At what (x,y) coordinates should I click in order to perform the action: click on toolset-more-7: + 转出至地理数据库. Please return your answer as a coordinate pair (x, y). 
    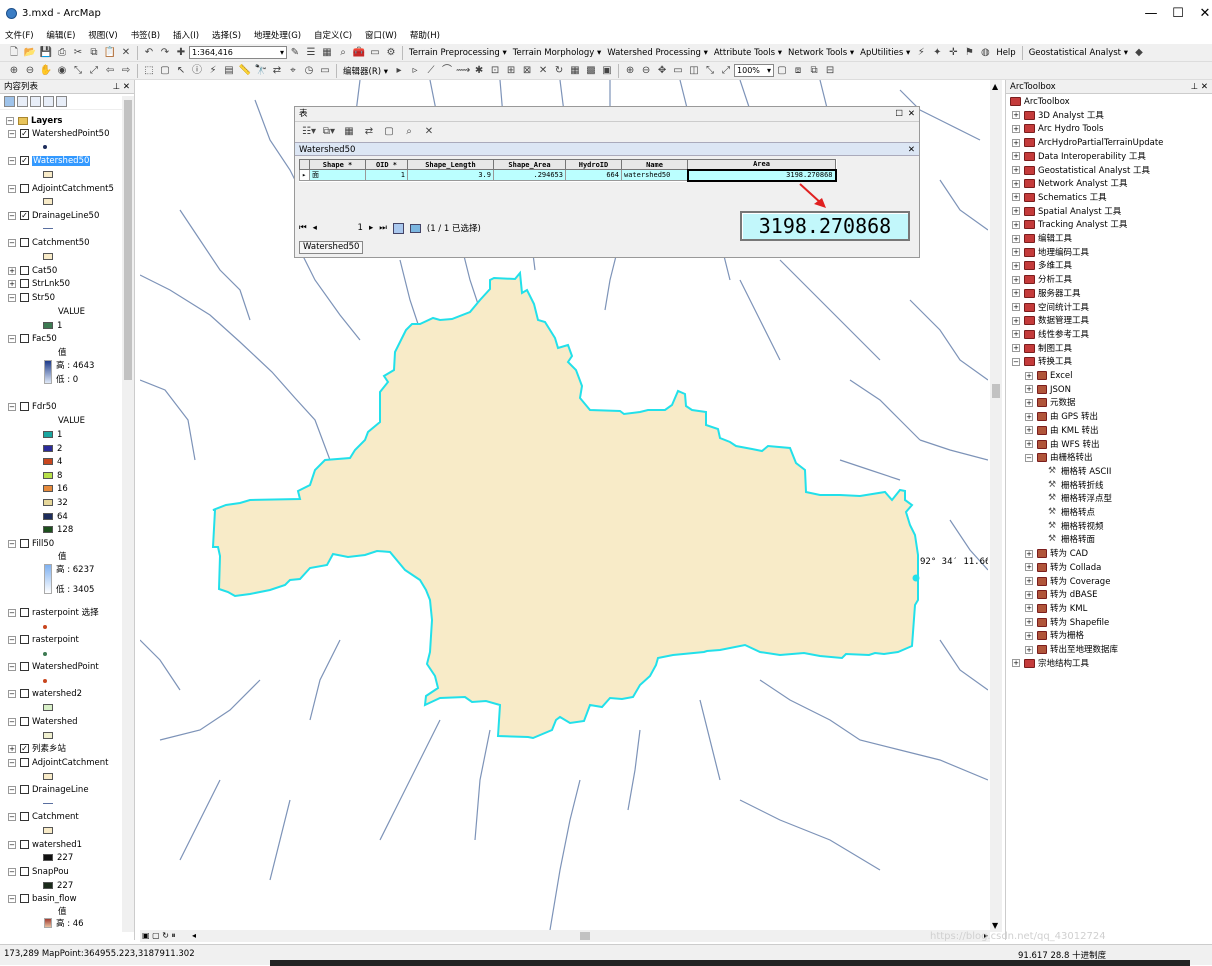
    Looking at the image, I should click on (1071, 650).